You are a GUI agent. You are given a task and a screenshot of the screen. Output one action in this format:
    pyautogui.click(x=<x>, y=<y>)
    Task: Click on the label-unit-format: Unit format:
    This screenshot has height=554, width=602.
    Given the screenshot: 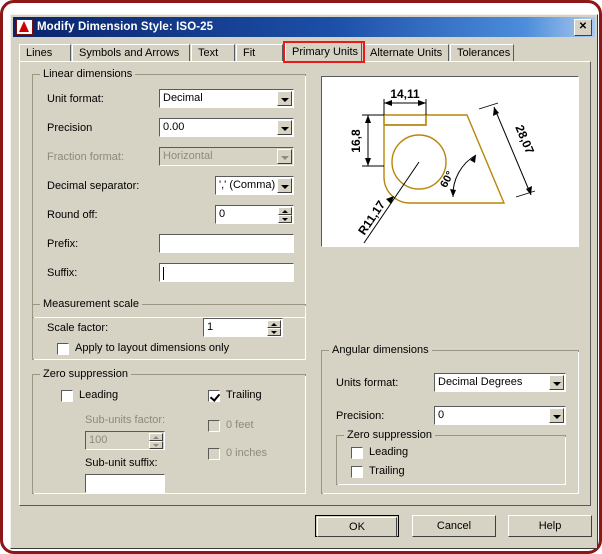 What is the action you would take?
    pyautogui.click(x=75, y=99)
    